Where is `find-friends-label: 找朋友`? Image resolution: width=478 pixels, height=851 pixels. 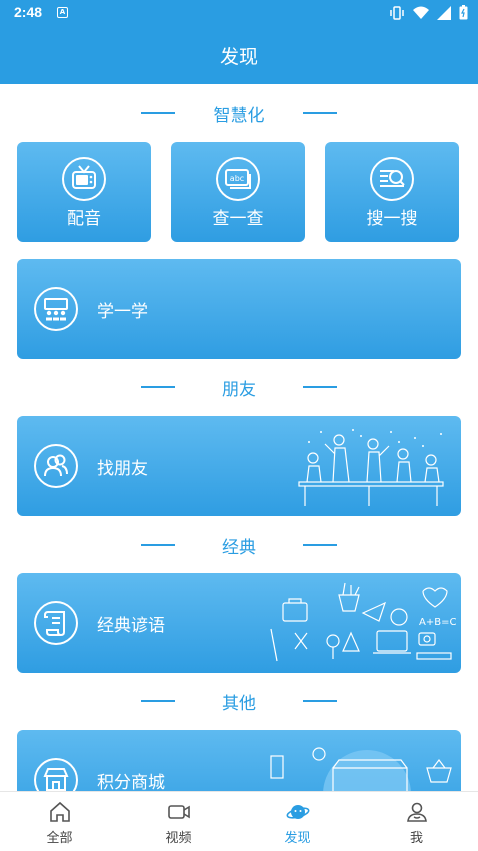
find-friends-label: 找朋友 is located at coordinates (122, 469).